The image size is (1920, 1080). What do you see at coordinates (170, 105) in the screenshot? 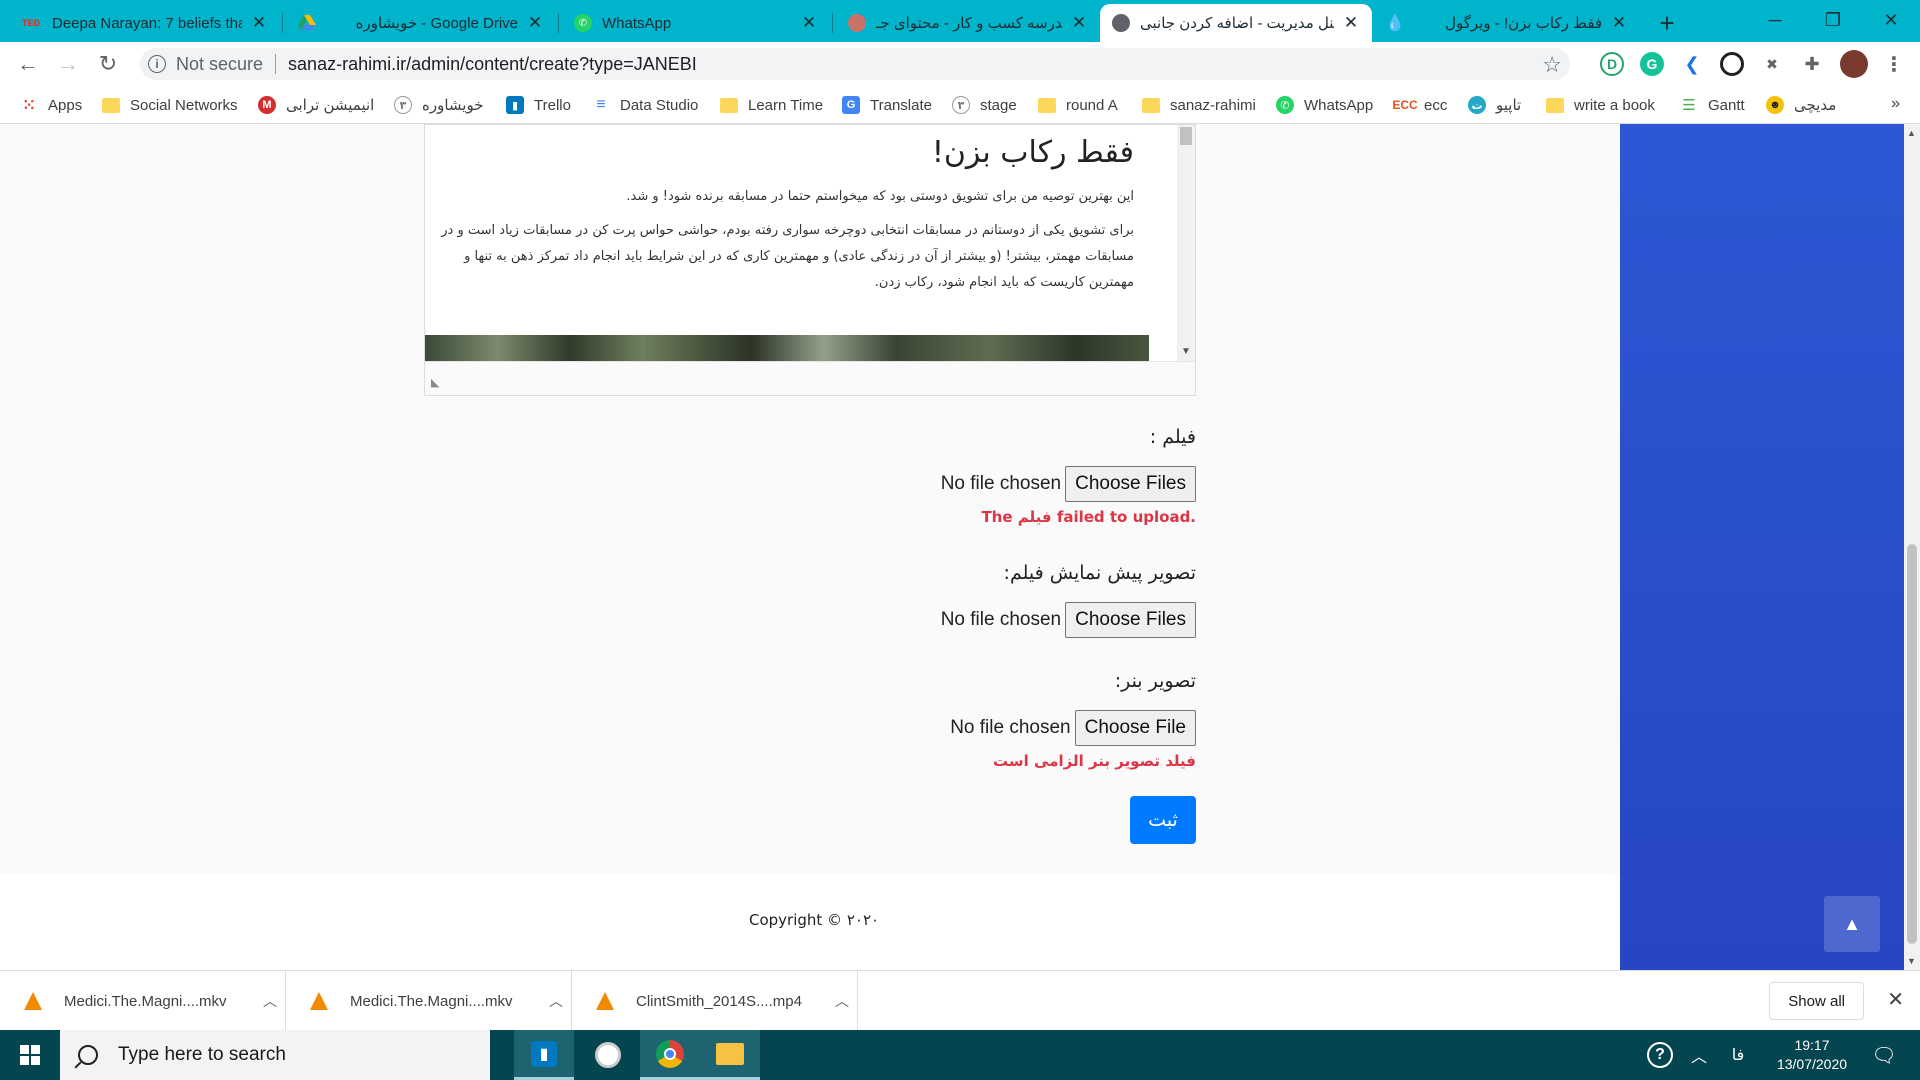
I see `bookmark-social-networks: Social Networks` at bounding box center [170, 105].